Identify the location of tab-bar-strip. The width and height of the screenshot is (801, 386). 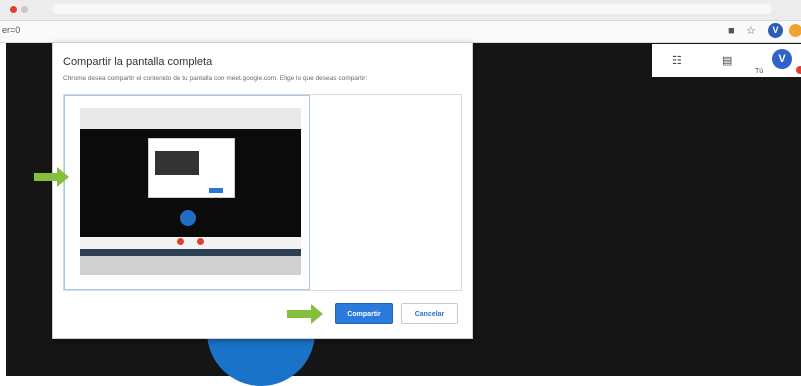
(412, 9).